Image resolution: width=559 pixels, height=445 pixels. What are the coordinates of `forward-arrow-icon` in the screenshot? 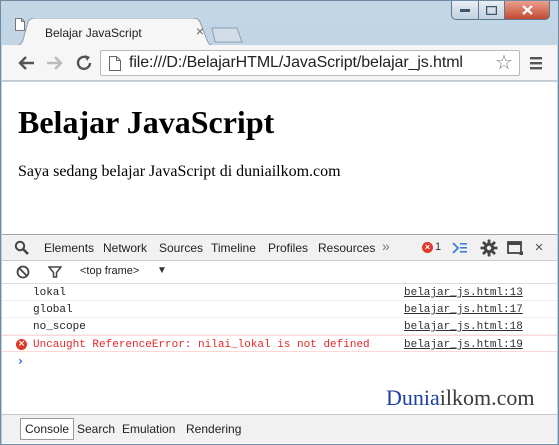 It's located at (55, 63).